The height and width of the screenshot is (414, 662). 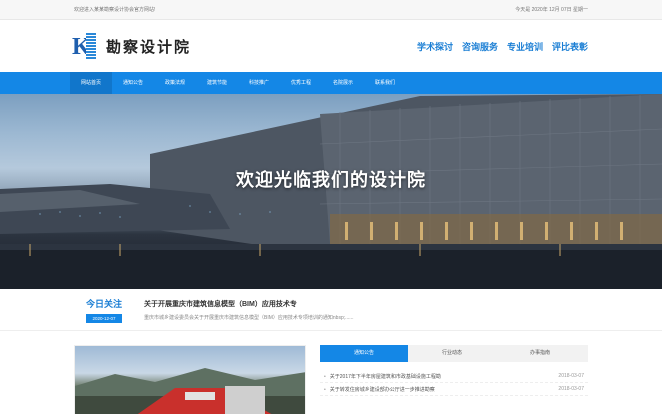 I want to click on nav-item-tech: 科技推广, so click(x=259, y=83).